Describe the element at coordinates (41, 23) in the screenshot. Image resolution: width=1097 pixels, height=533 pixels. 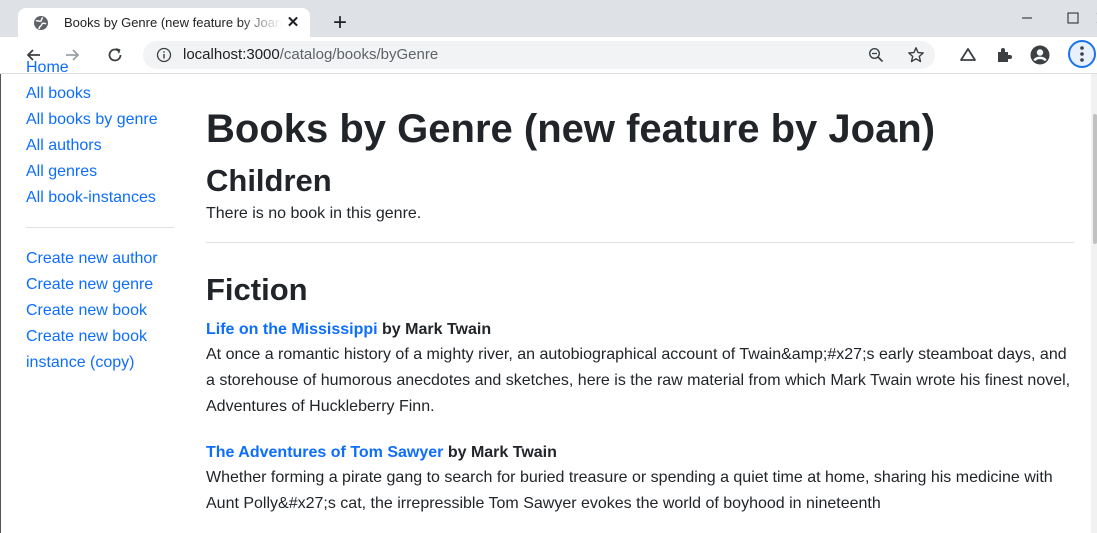
I see `globe-icon` at that location.